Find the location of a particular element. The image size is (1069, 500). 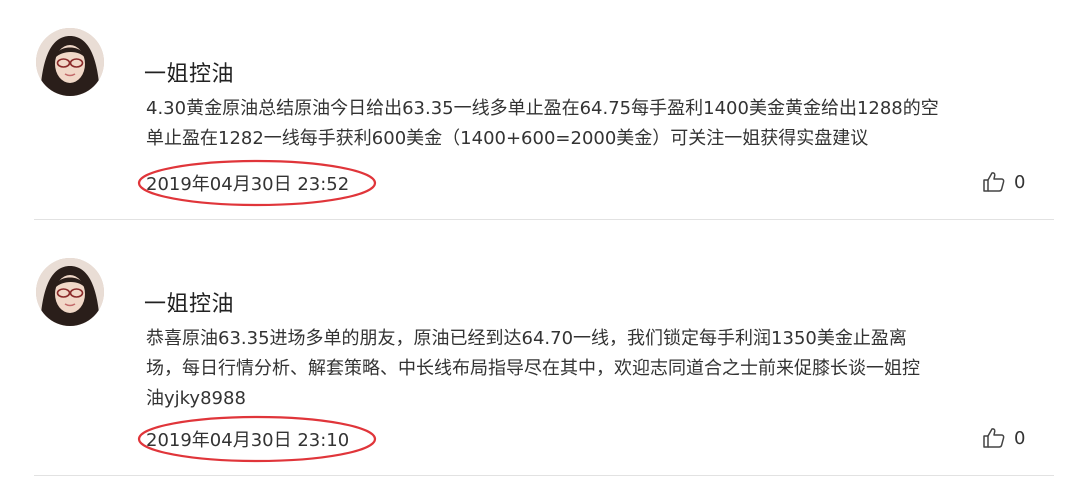

timestamp-container: 2019年04月30日 23:10 is located at coordinates (257, 438).